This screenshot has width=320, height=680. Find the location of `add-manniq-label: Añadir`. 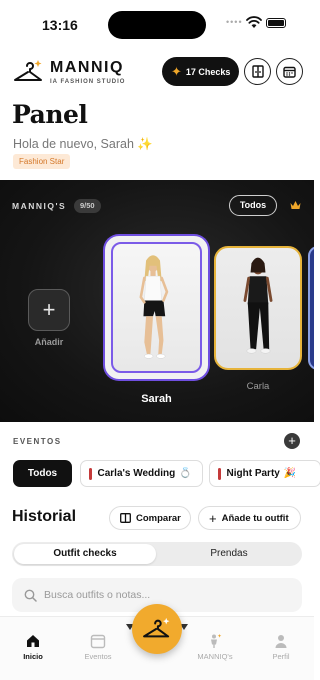

add-manniq-label: Añadir is located at coordinates (49, 342).